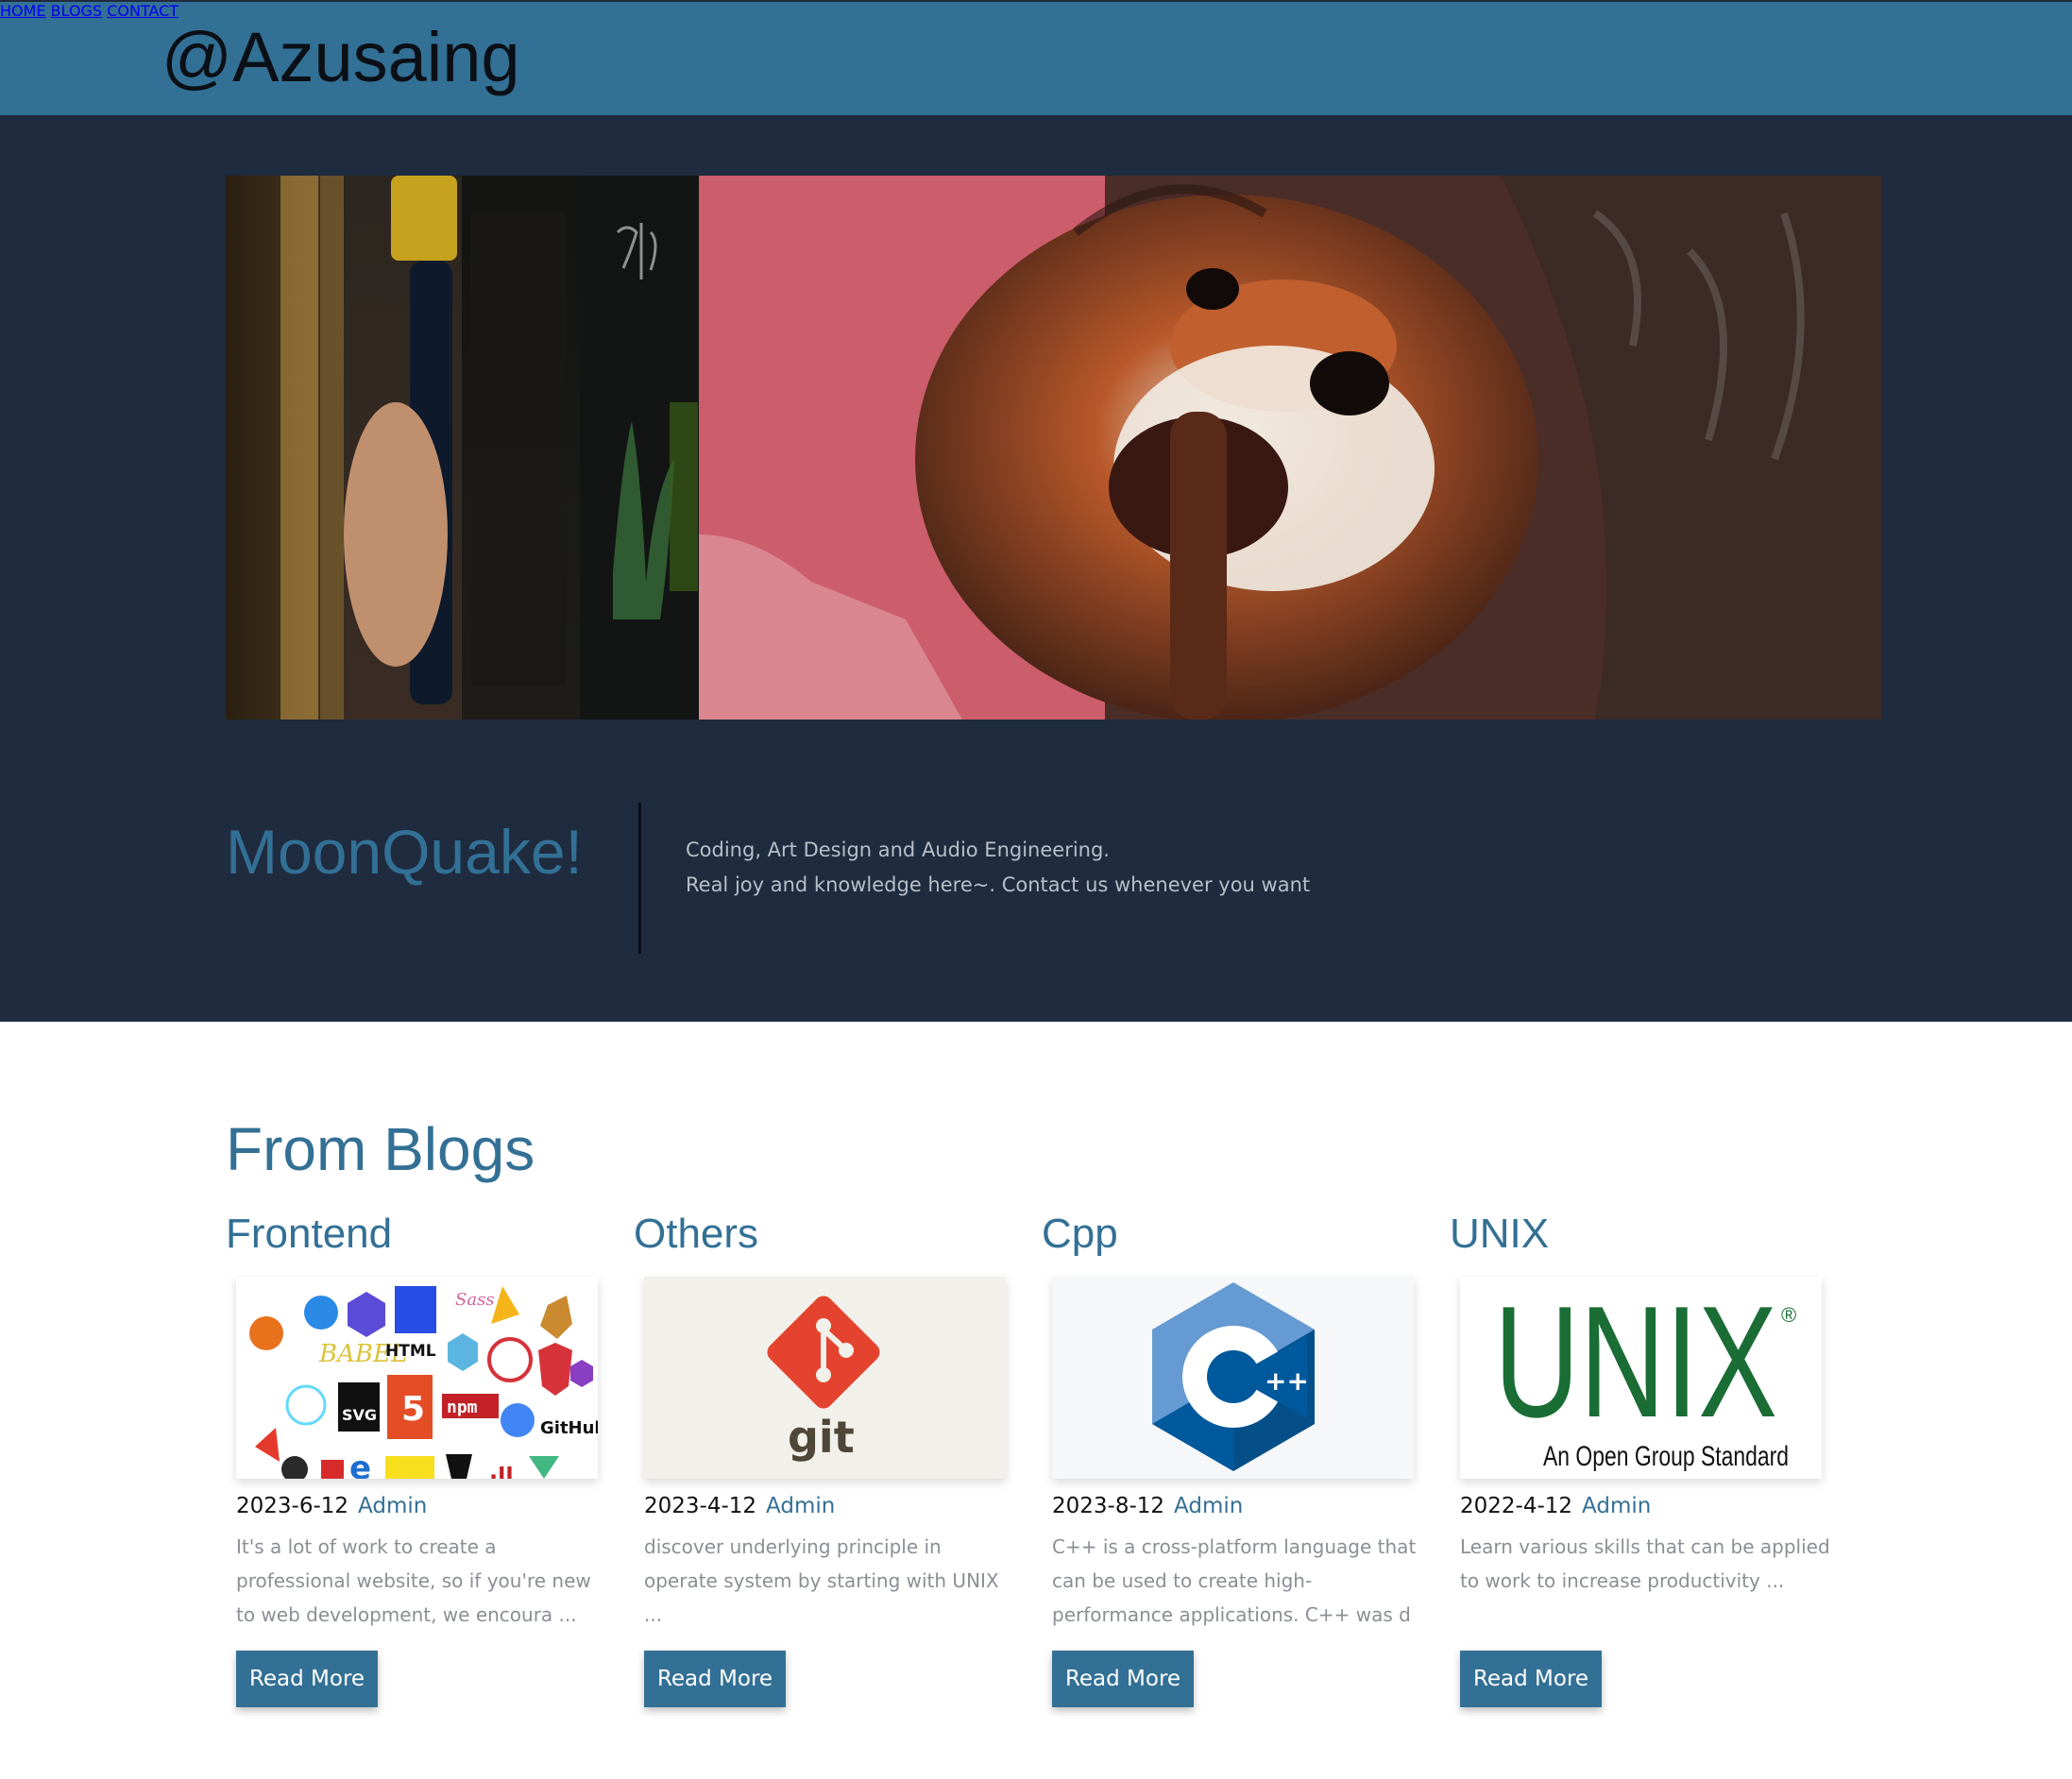 This screenshot has width=2072, height=1779. What do you see at coordinates (360, 1464) in the screenshot?
I see `svg-text: e` at bounding box center [360, 1464].